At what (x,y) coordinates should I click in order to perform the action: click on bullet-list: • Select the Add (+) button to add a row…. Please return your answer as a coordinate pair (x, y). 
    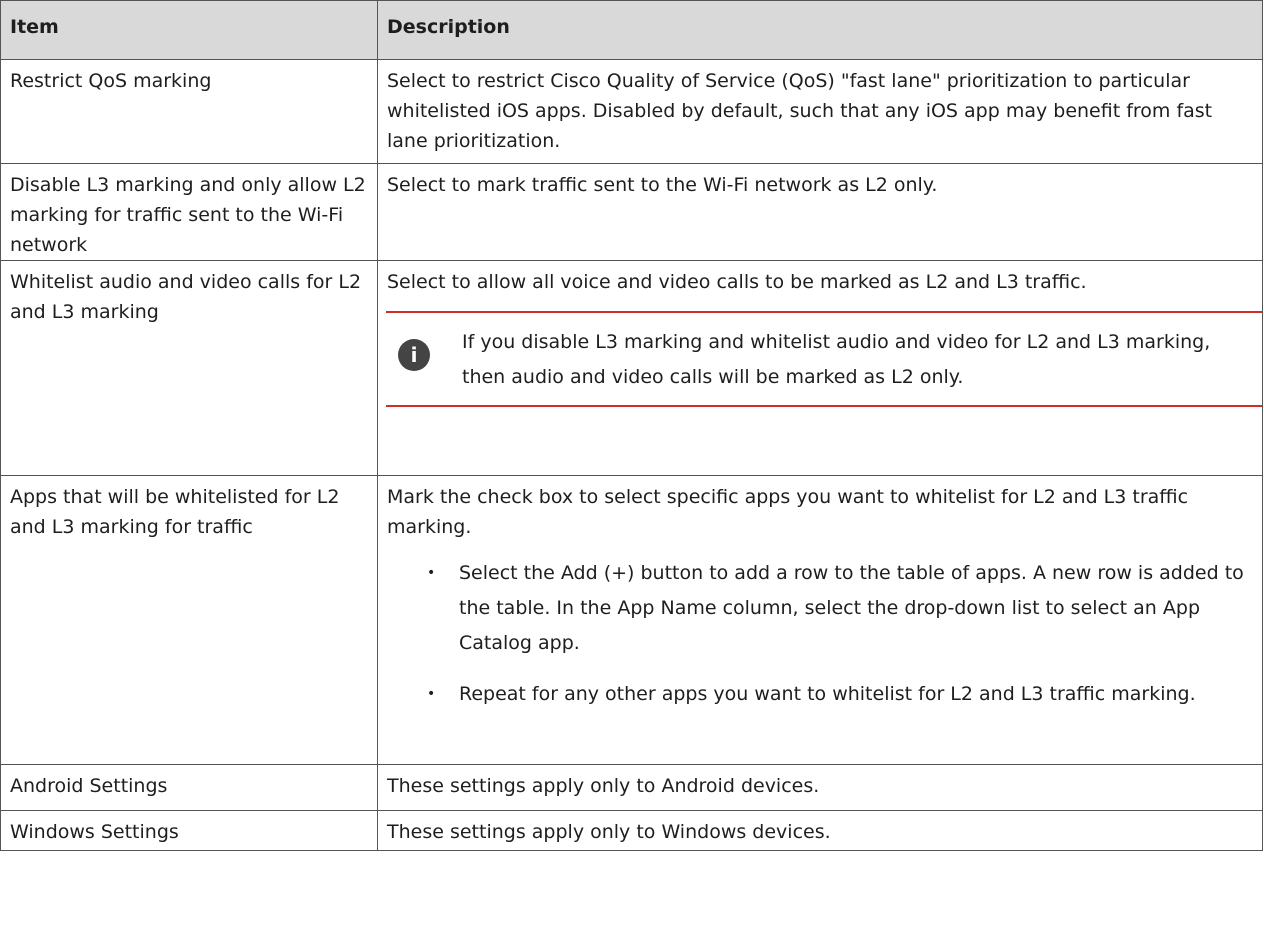
    Looking at the image, I should click on (820, 634).